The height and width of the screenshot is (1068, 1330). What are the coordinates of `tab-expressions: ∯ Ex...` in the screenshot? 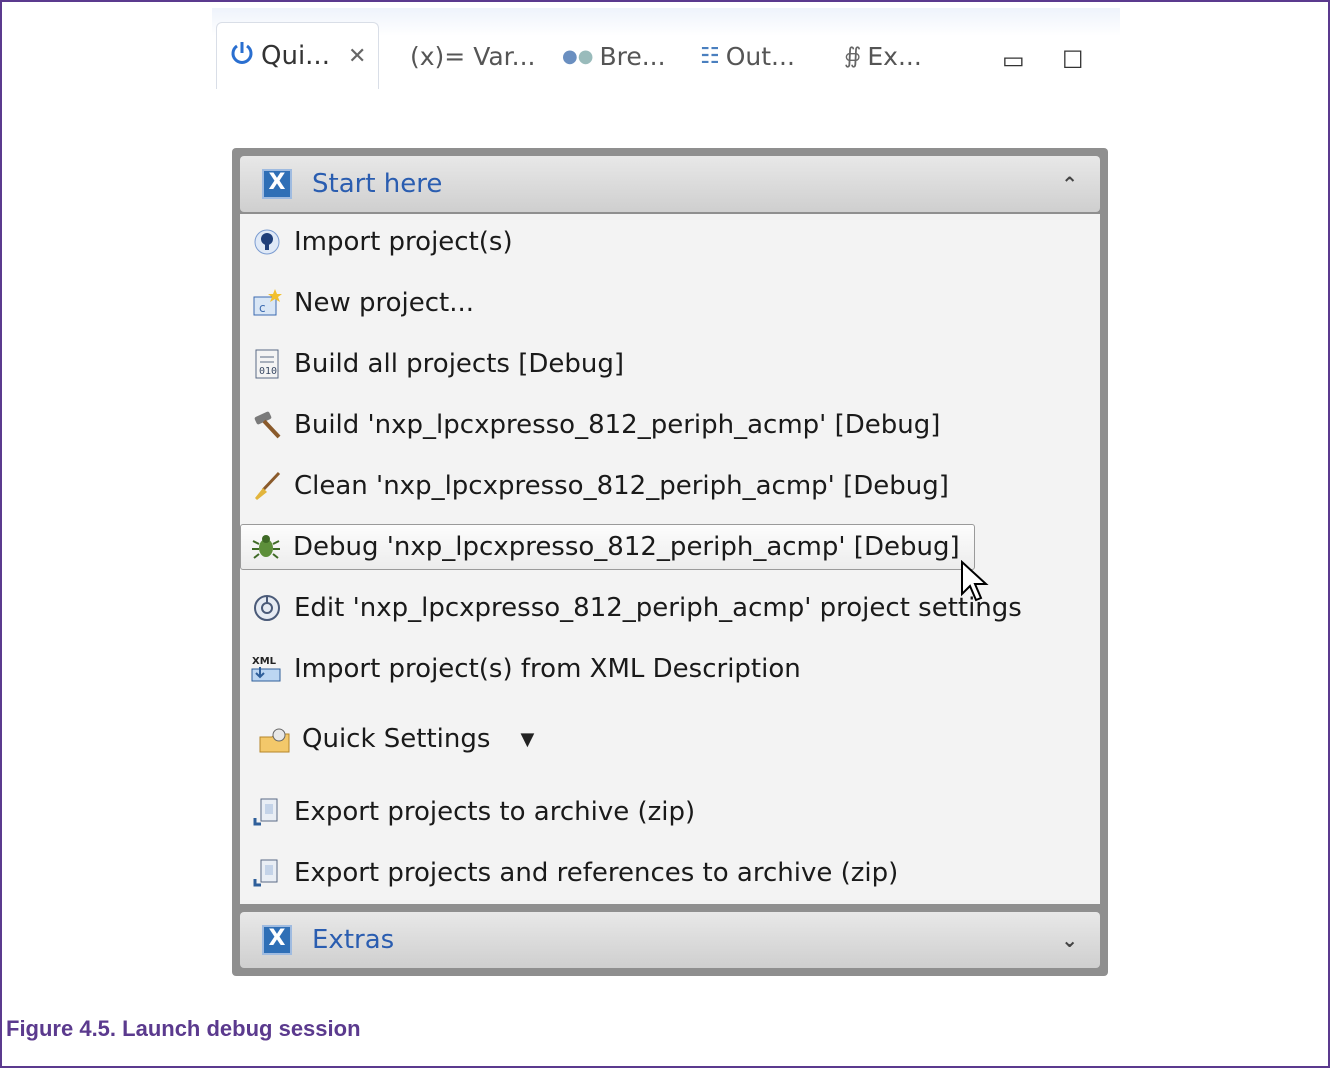 It's located at (883, 56).